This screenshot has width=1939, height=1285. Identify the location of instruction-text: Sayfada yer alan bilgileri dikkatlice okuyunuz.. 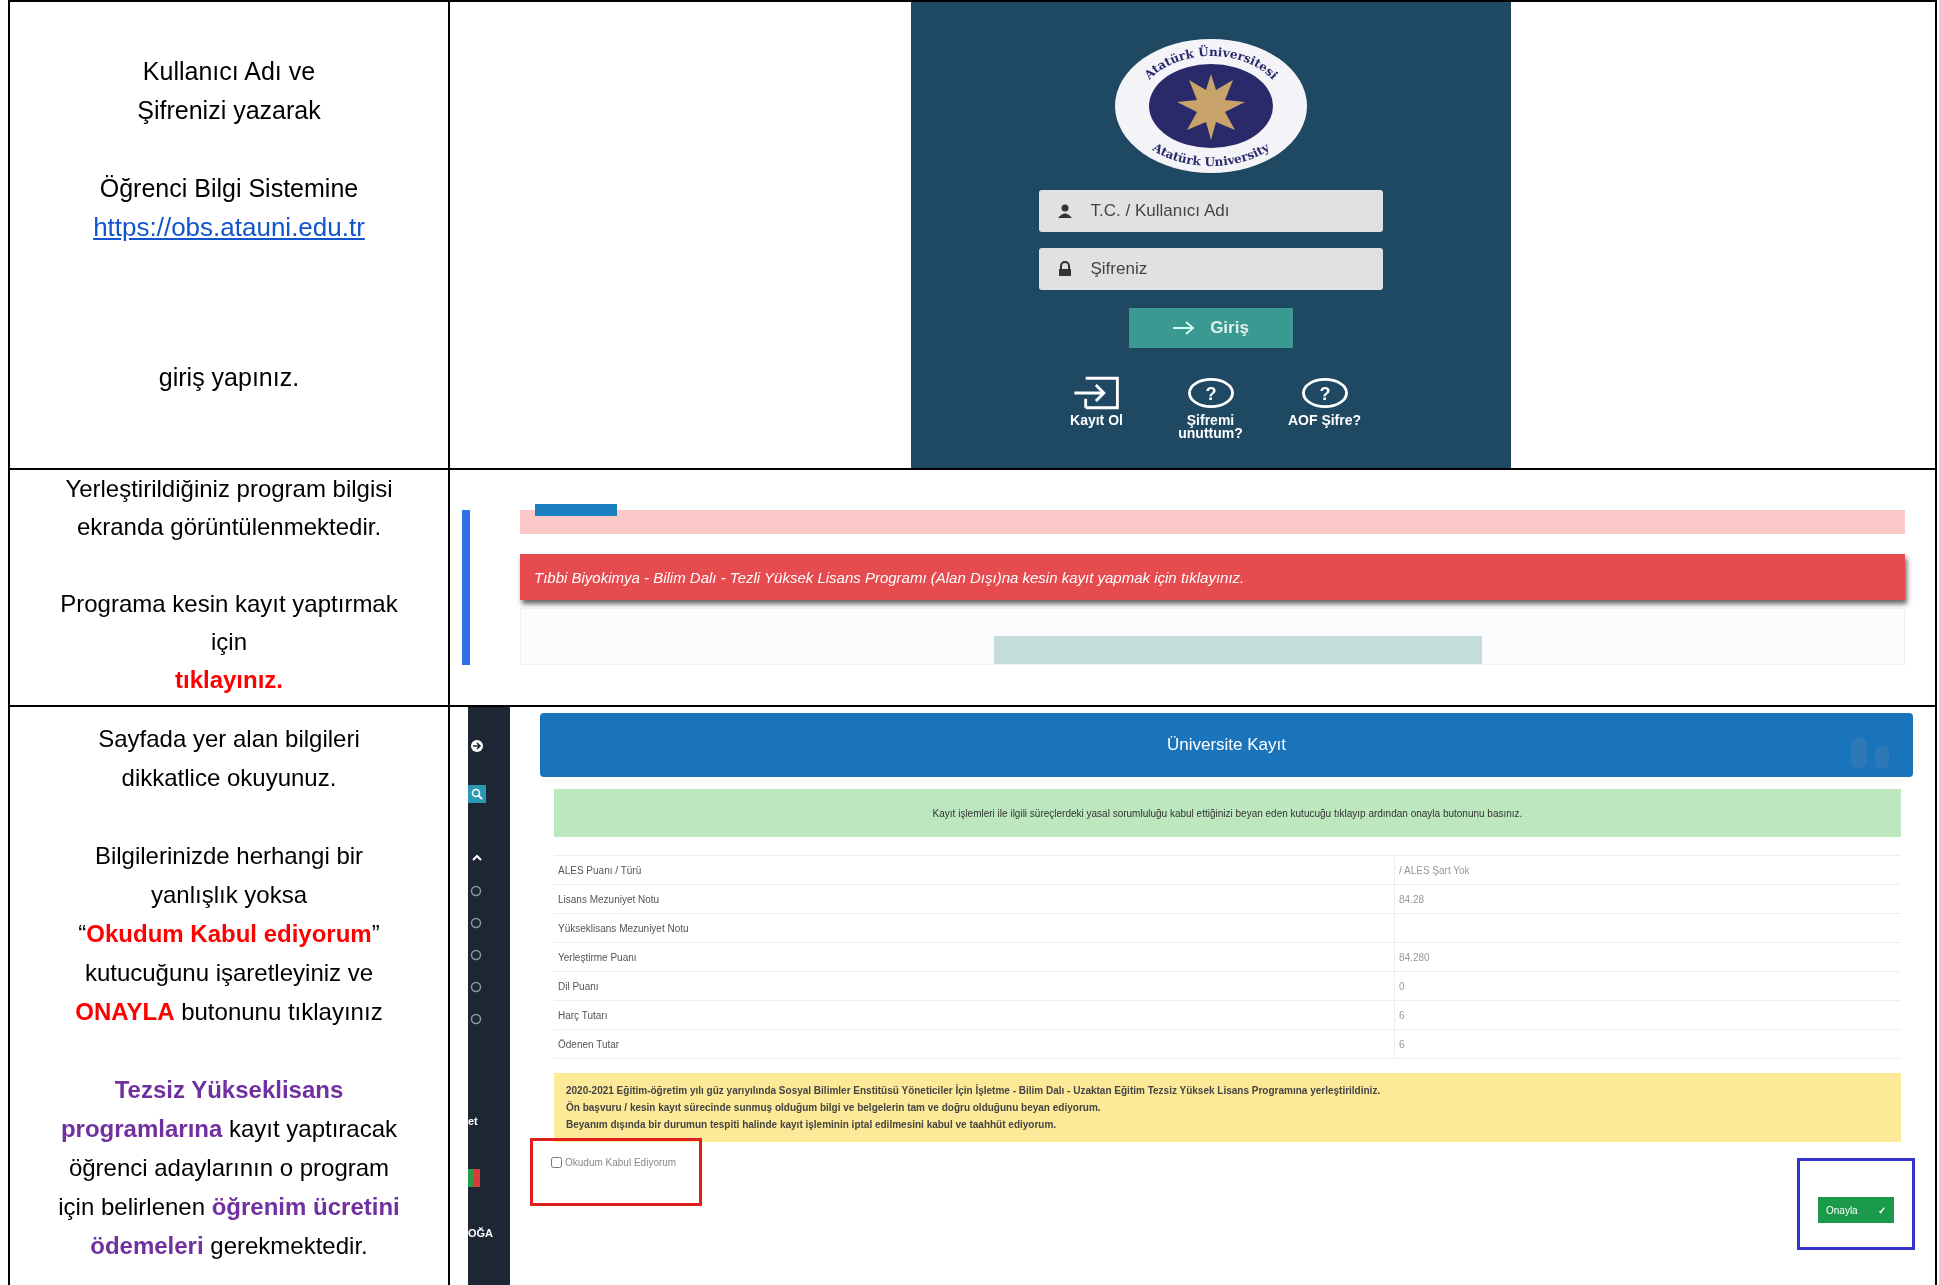
(229, 758).